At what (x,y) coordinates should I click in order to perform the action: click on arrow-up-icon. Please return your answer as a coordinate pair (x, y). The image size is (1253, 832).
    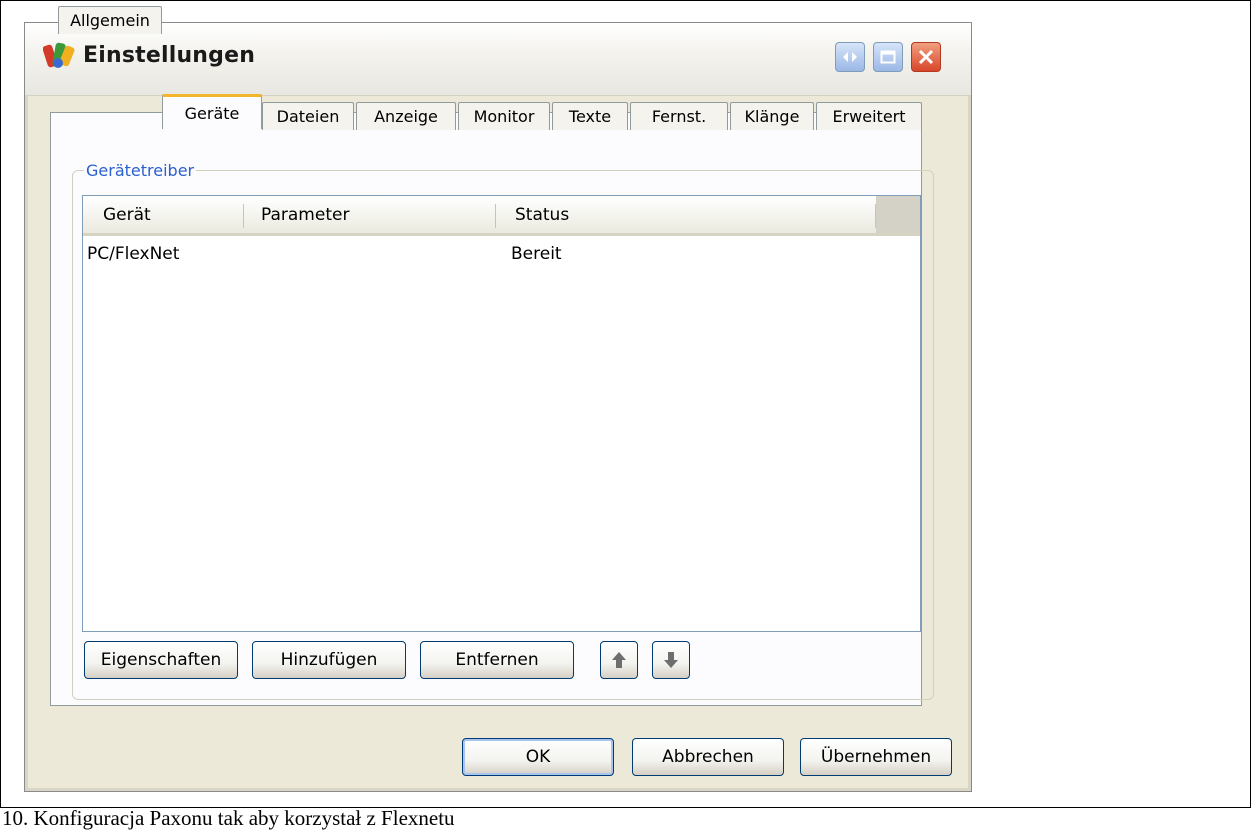
    Looking at the image, I should click on (619, 660).